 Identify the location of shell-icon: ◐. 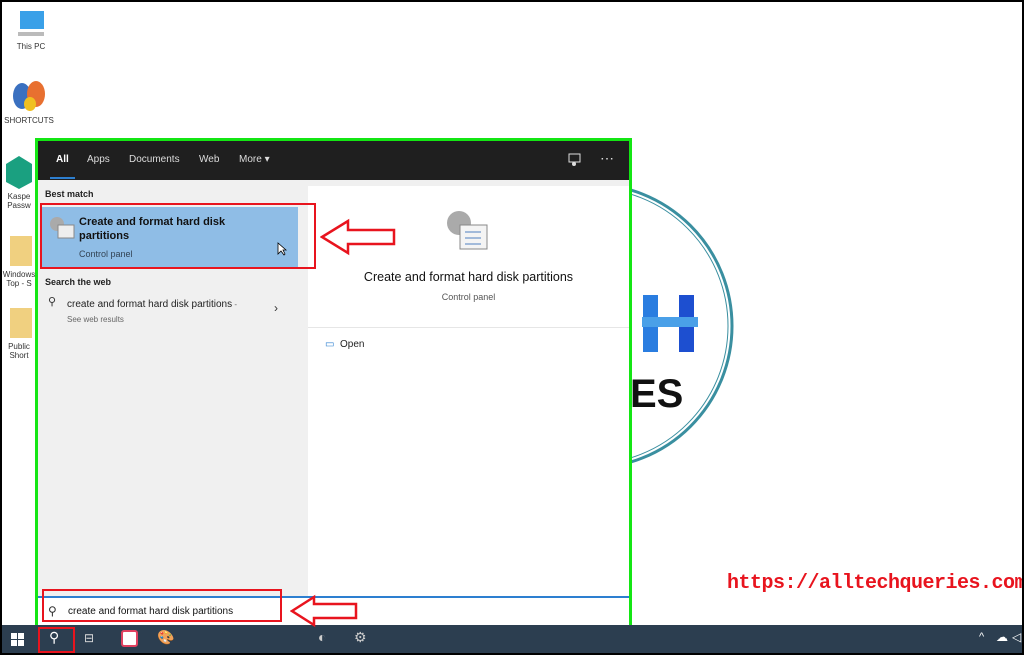
(322, 637).